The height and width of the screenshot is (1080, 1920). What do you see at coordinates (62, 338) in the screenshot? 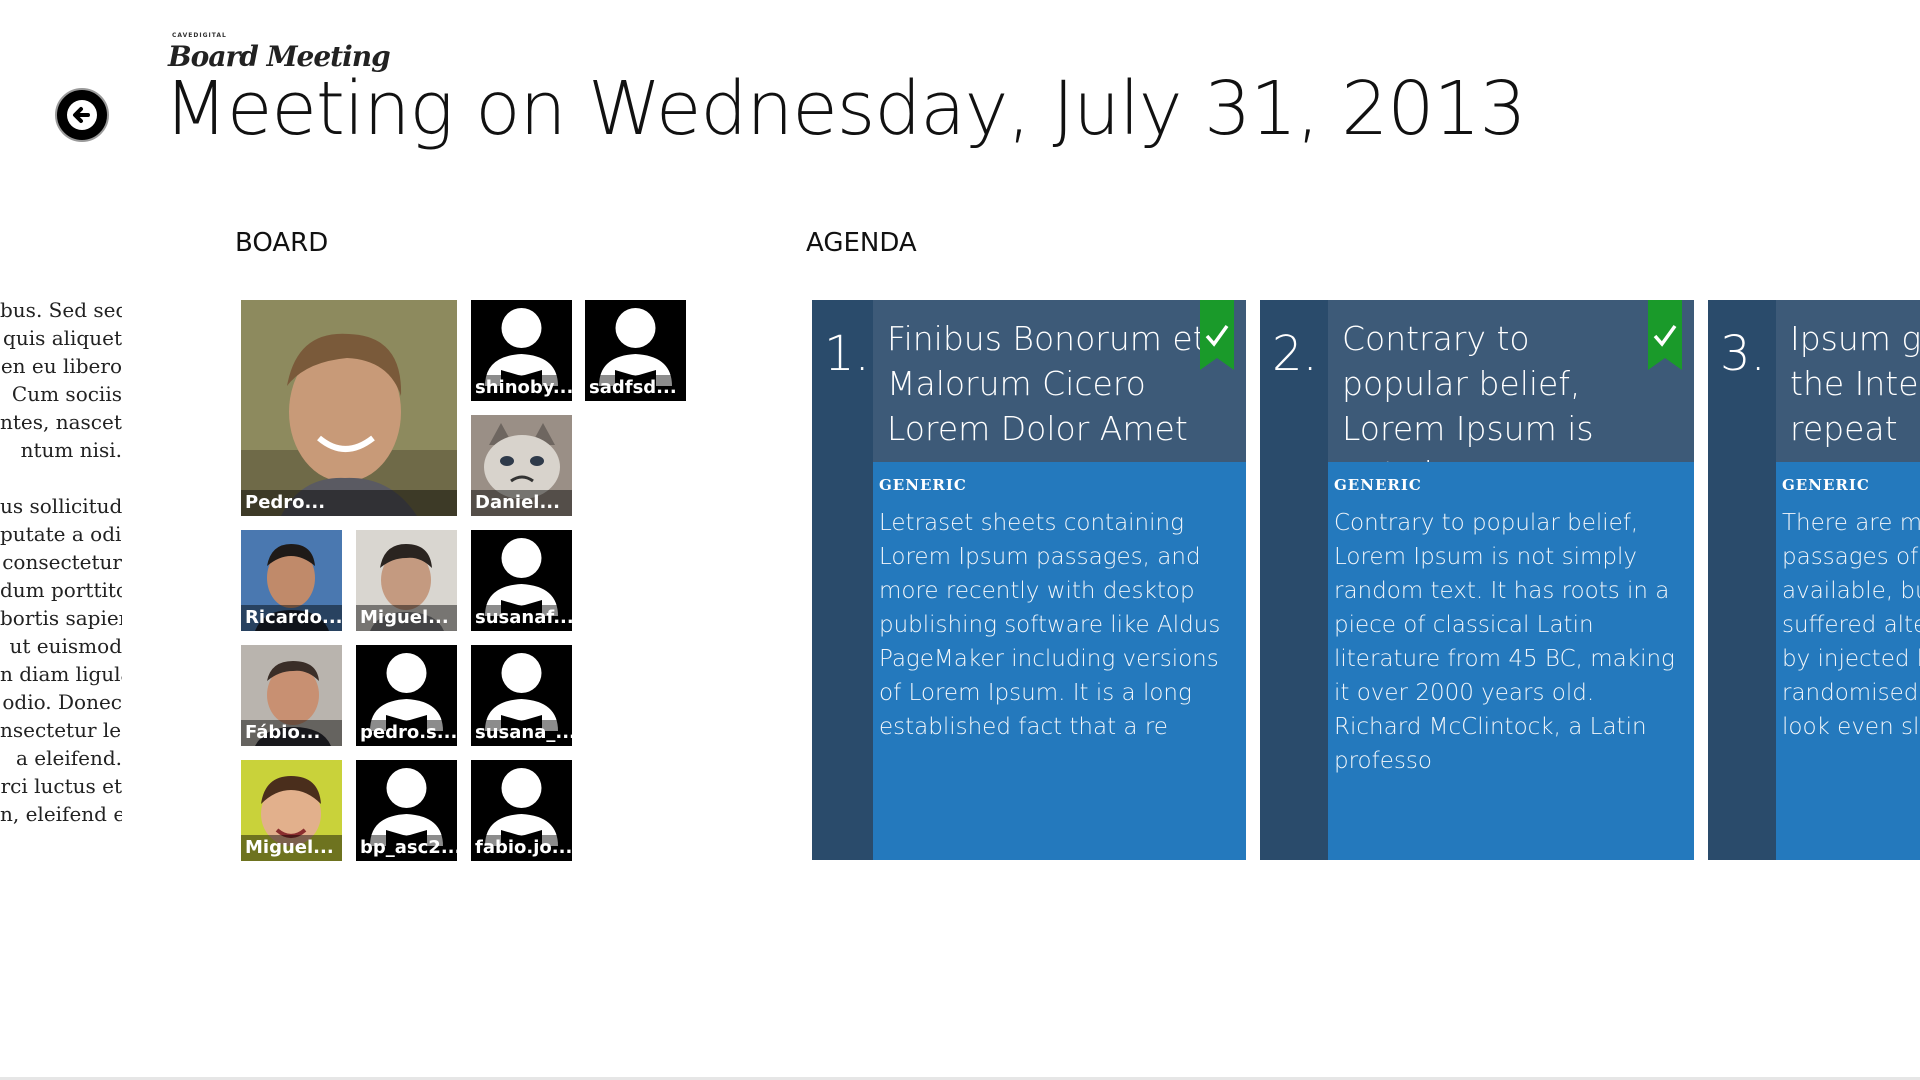
I see `left-text-line: quis aliquet` at bounding box center [62, 338].